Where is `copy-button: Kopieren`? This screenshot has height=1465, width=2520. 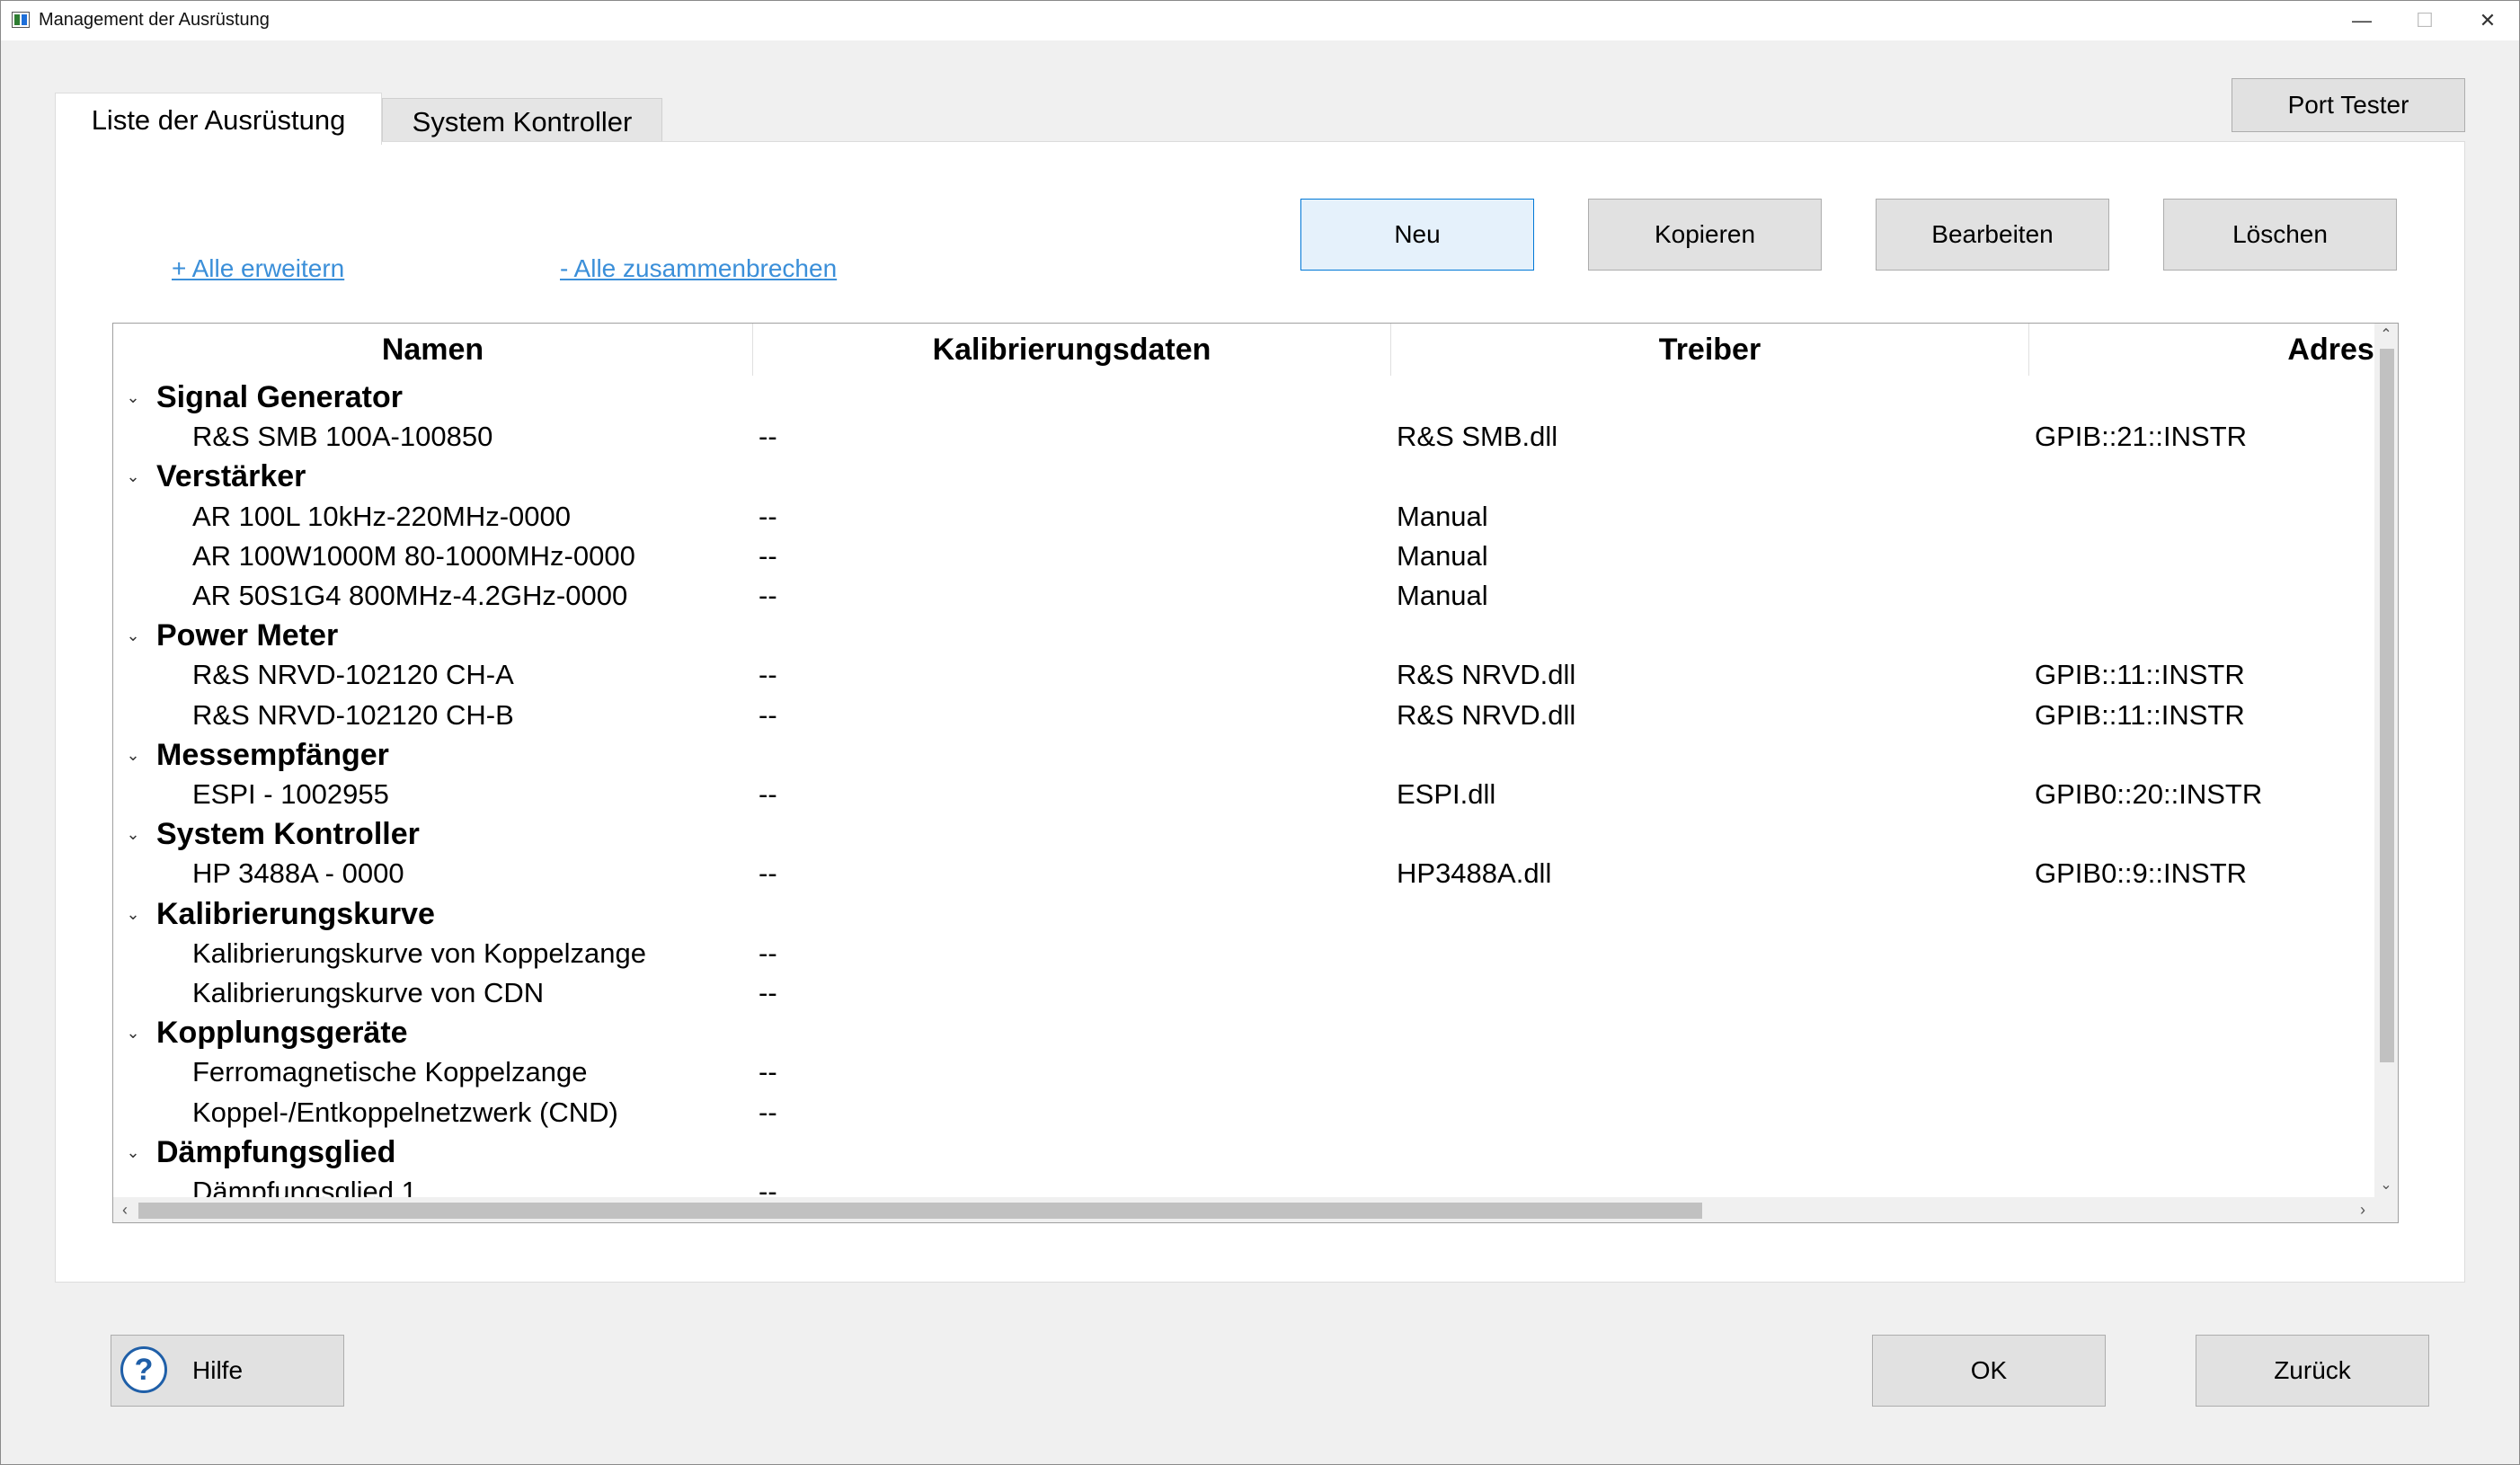 copy-button: Kopieren is located at coordinates (1705, 235).